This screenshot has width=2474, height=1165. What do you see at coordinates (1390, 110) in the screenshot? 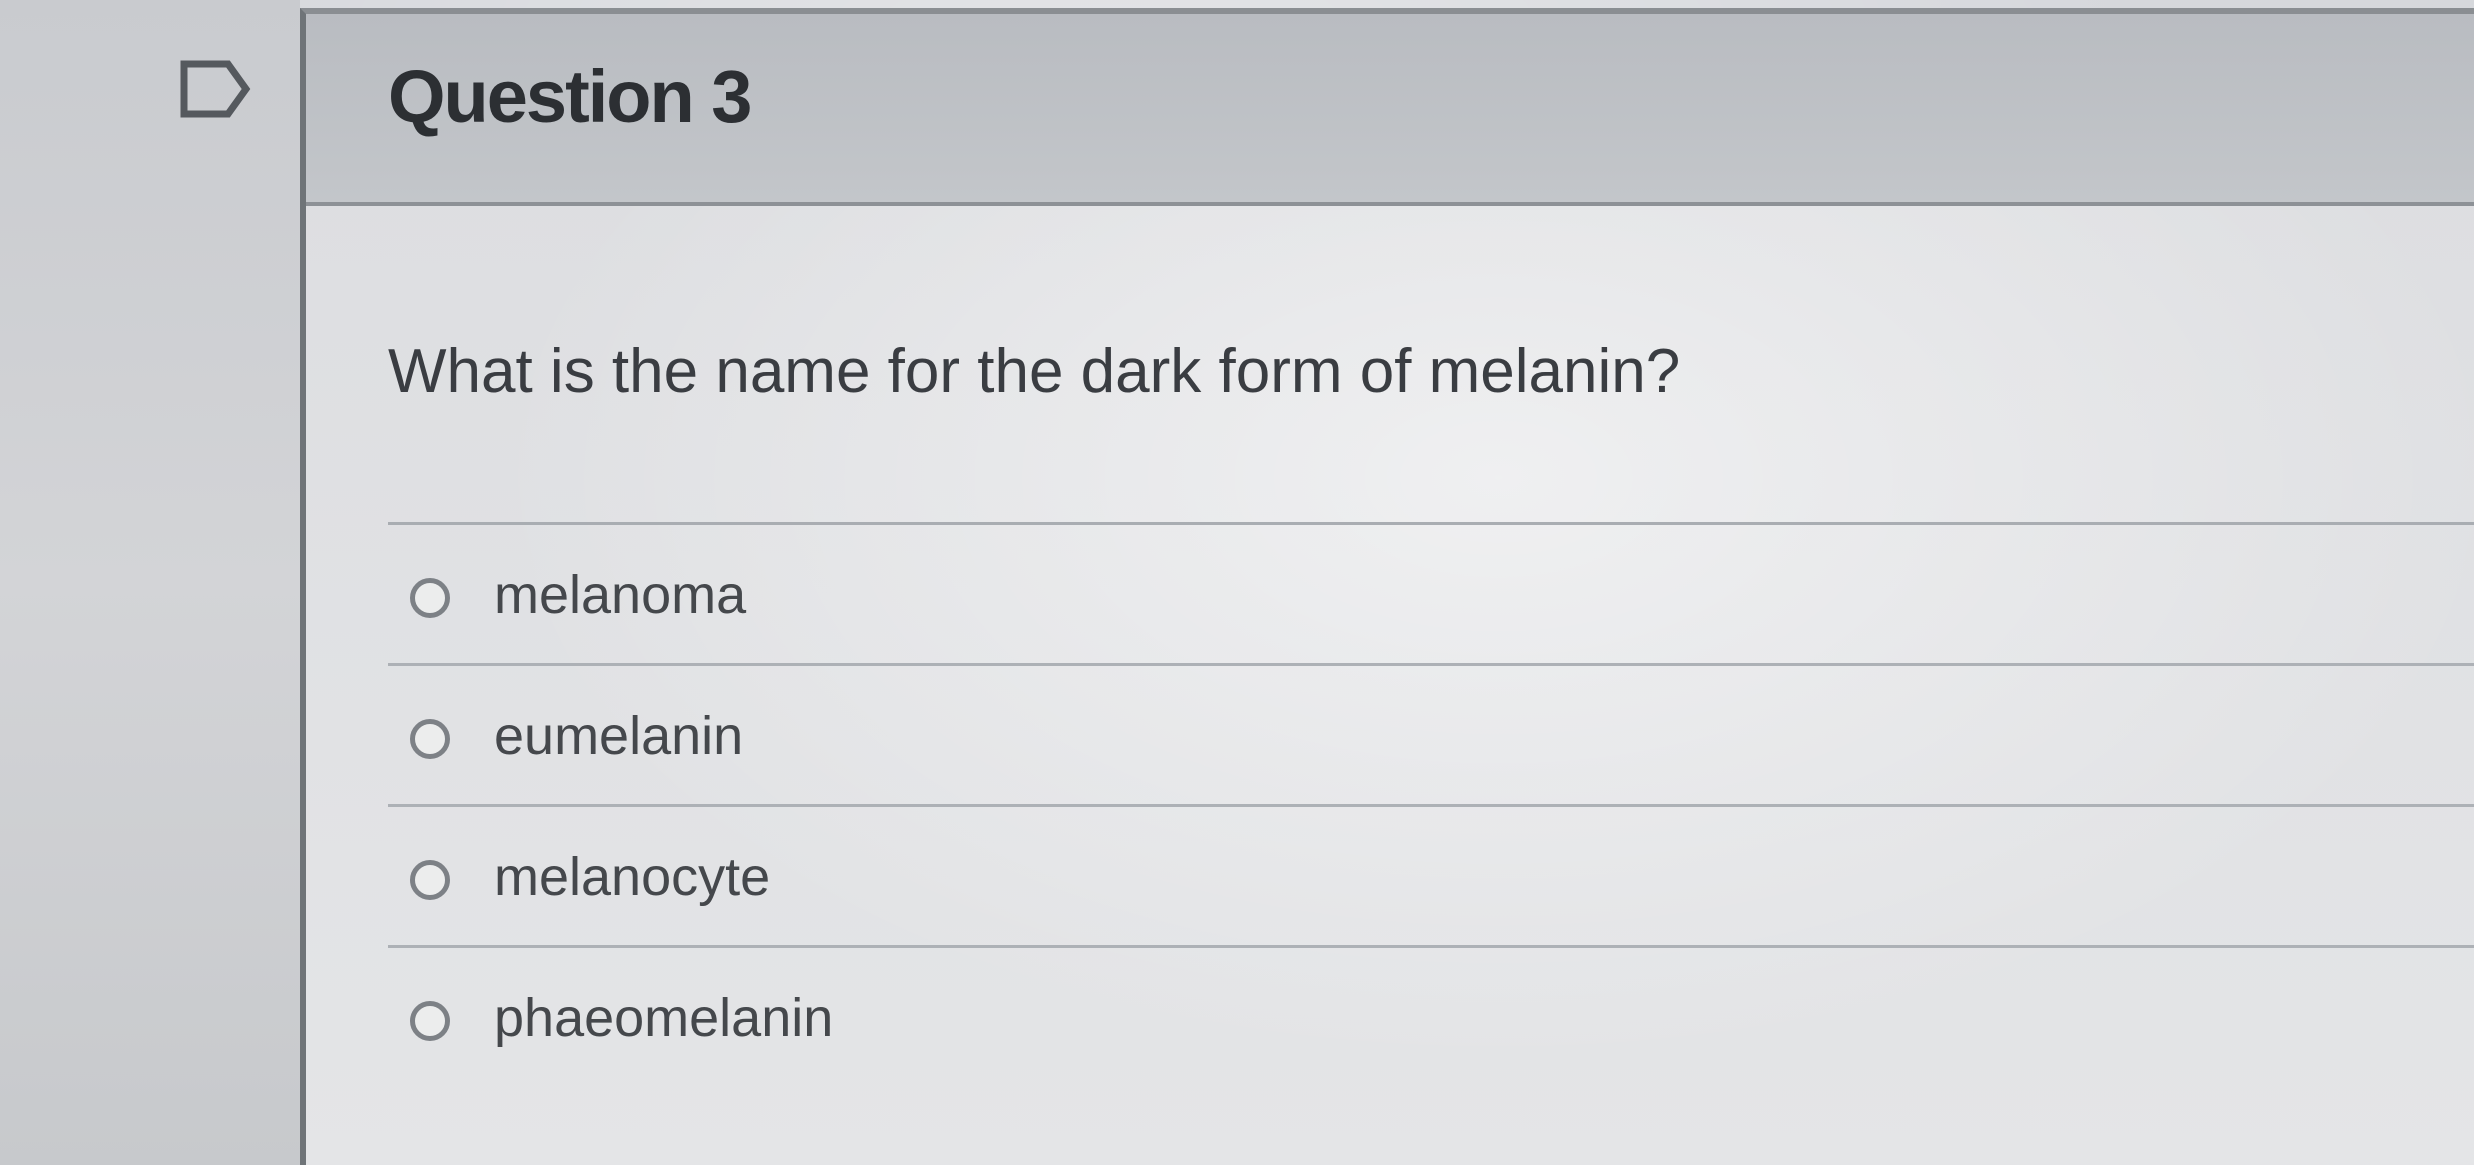
I see `question-header: Question 3` at bounding box center [1390, 110].